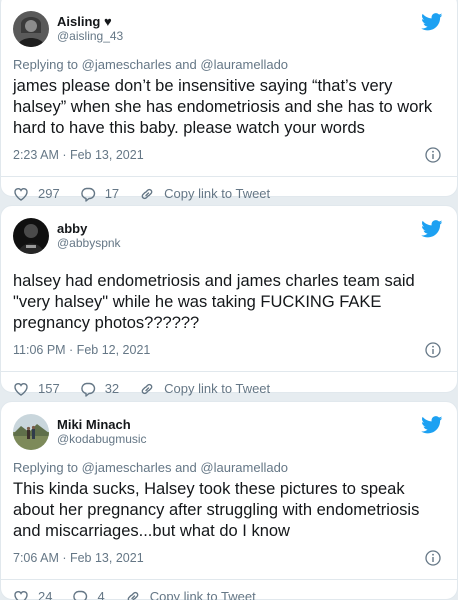  What do you see at coordinates (99, 389) in the screenshot?
I see `reply-button: 32` at bounding box center [99, 389].